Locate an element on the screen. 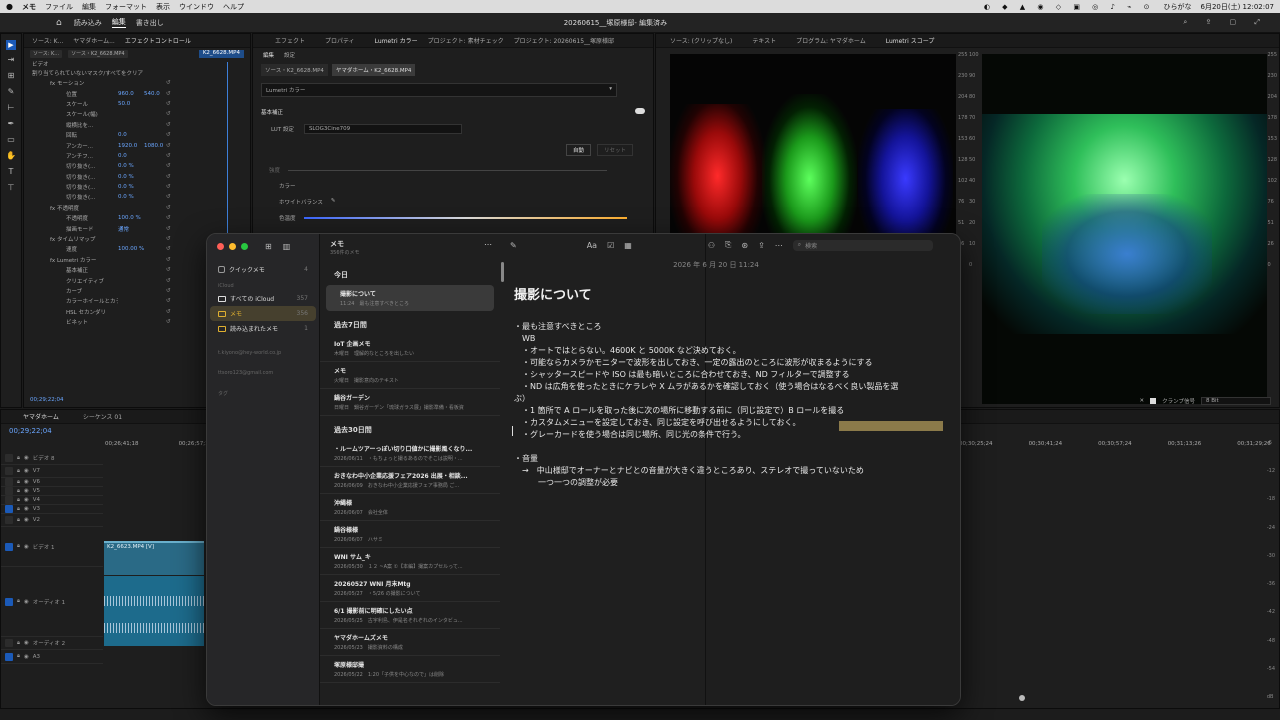  track-header: 🔒︎ ◉ V7 is located at coordinates (52, 471).